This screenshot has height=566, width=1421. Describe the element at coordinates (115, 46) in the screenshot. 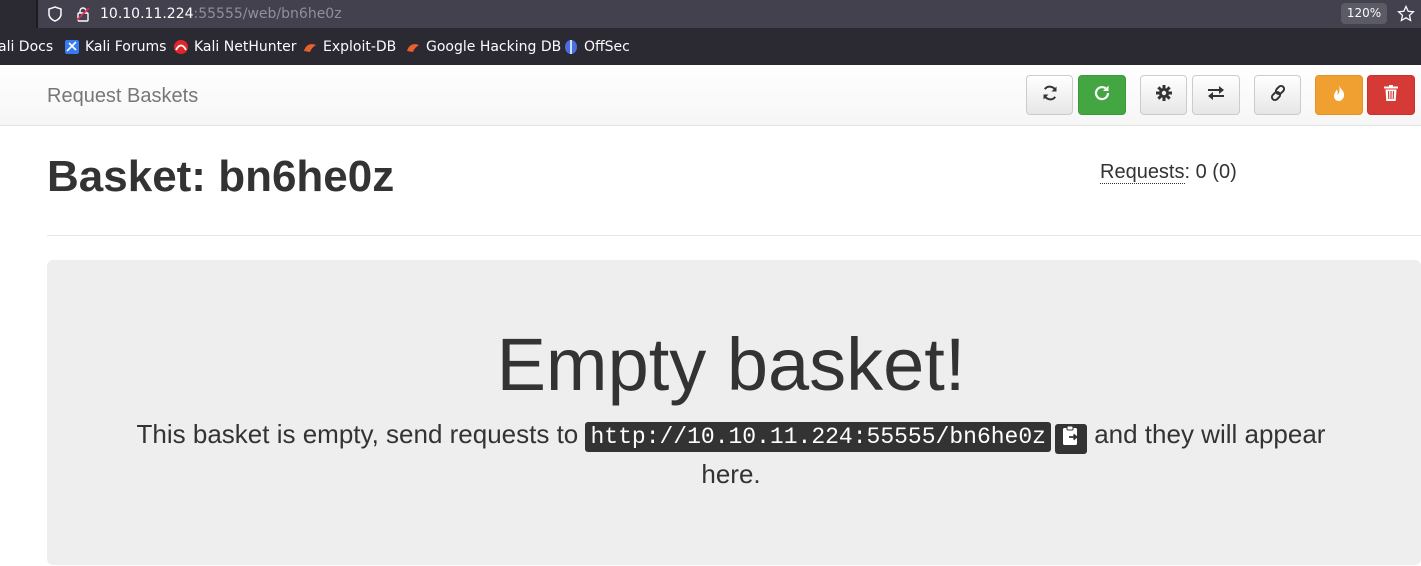

I see `bookmark-kali-forums: Kali Forums` at that location.